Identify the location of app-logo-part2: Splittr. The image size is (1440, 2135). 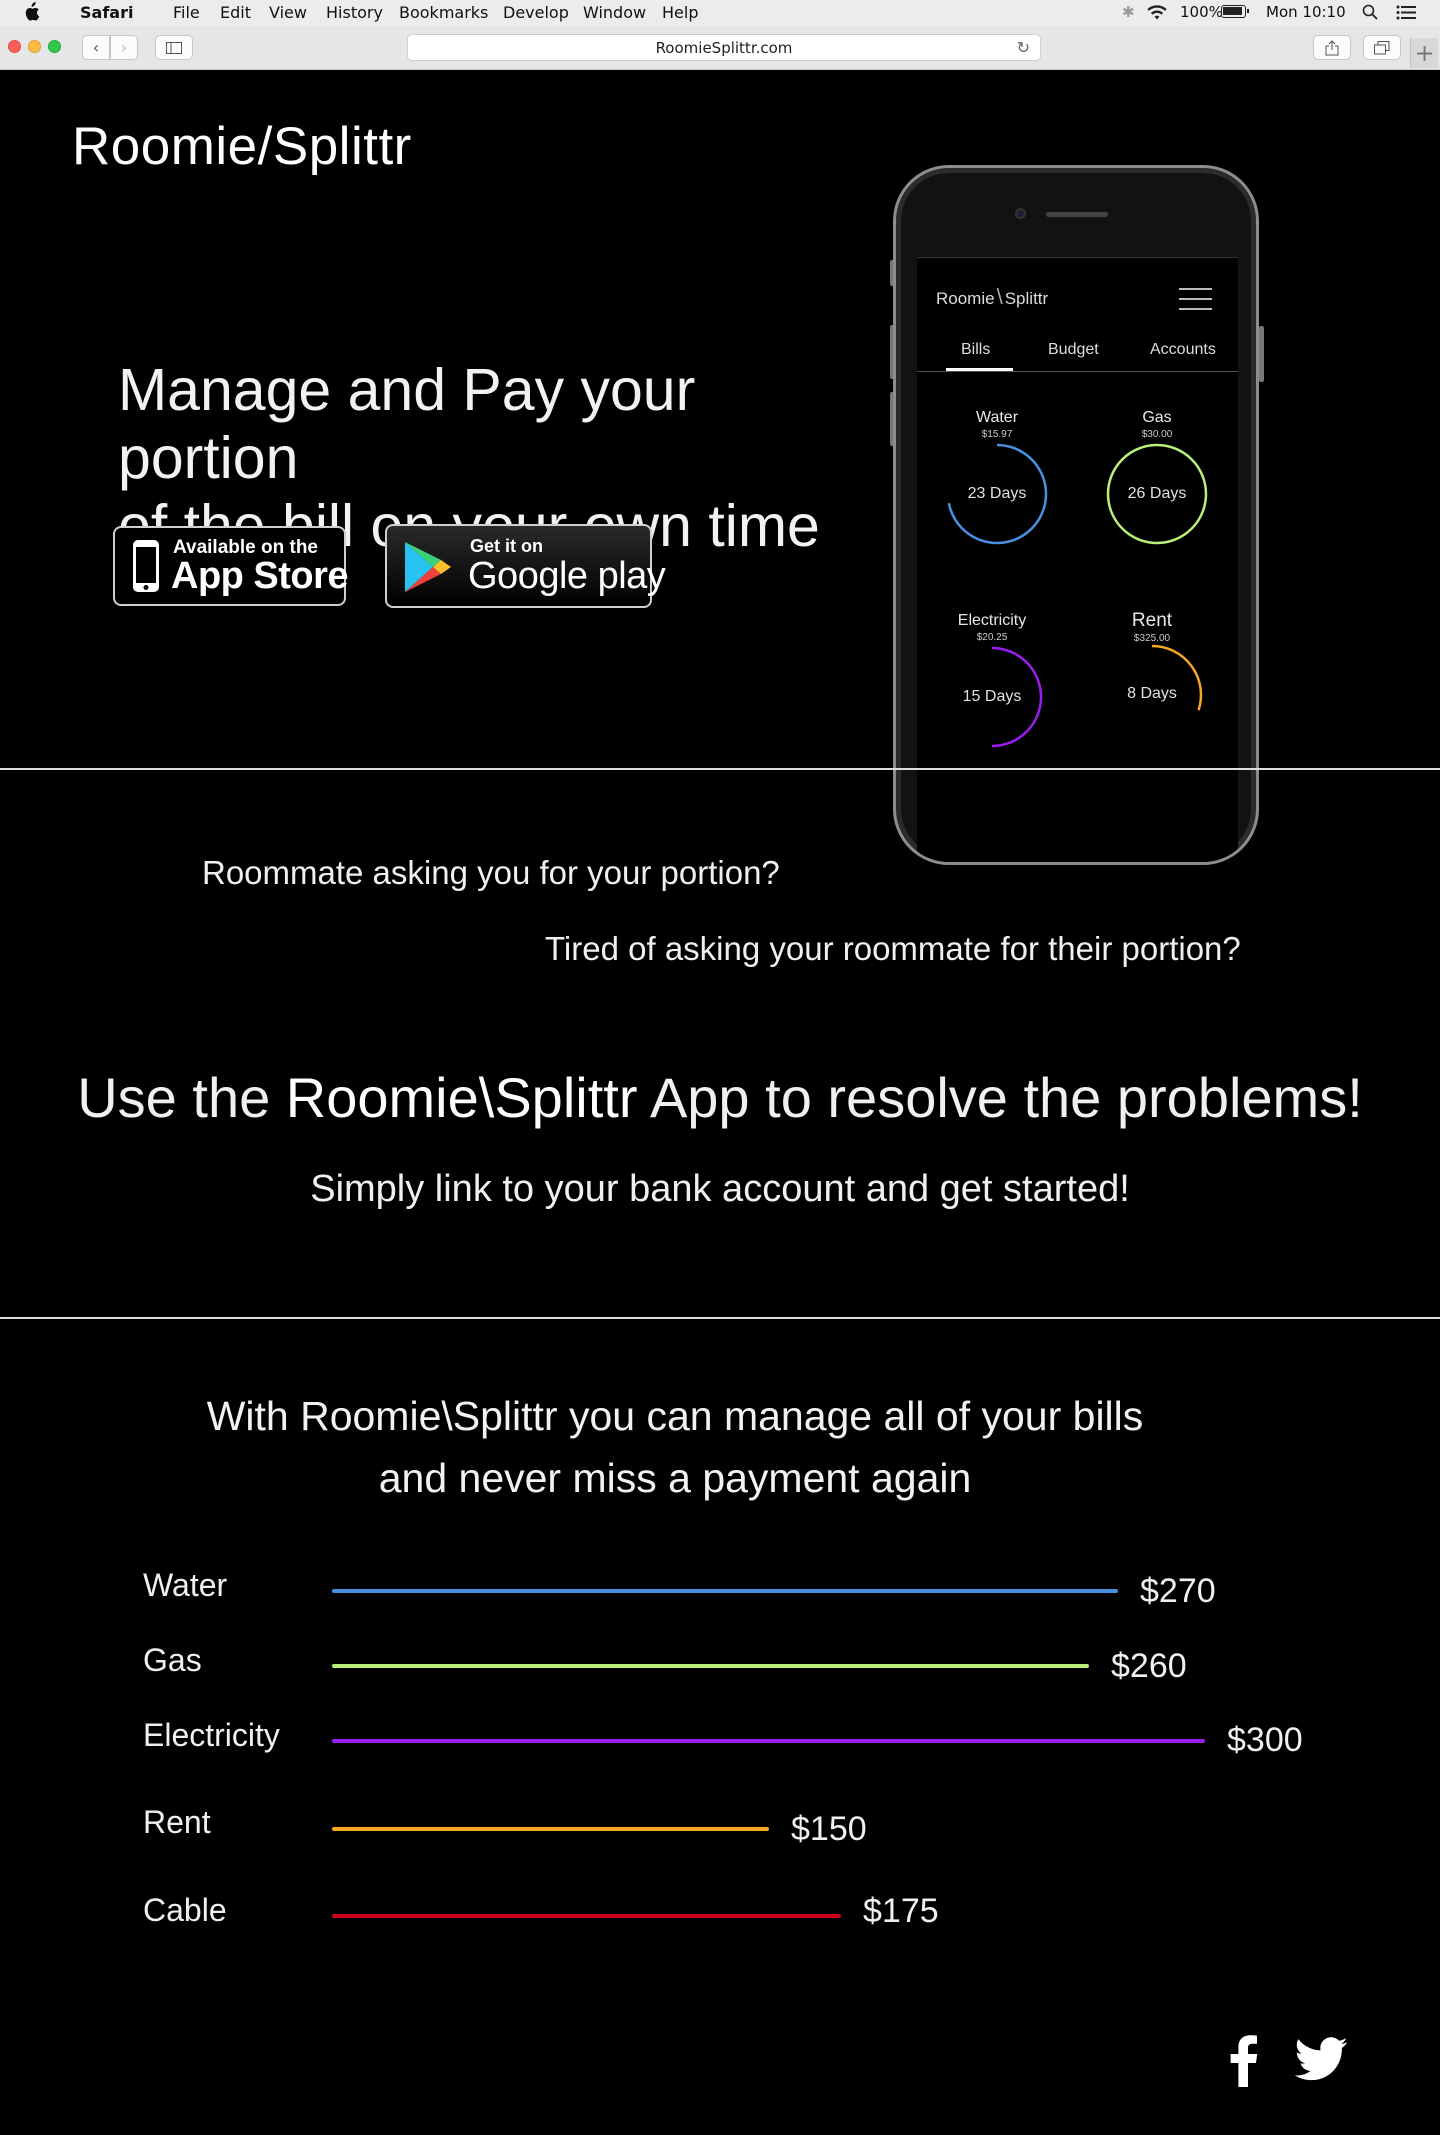
(1026, 298).